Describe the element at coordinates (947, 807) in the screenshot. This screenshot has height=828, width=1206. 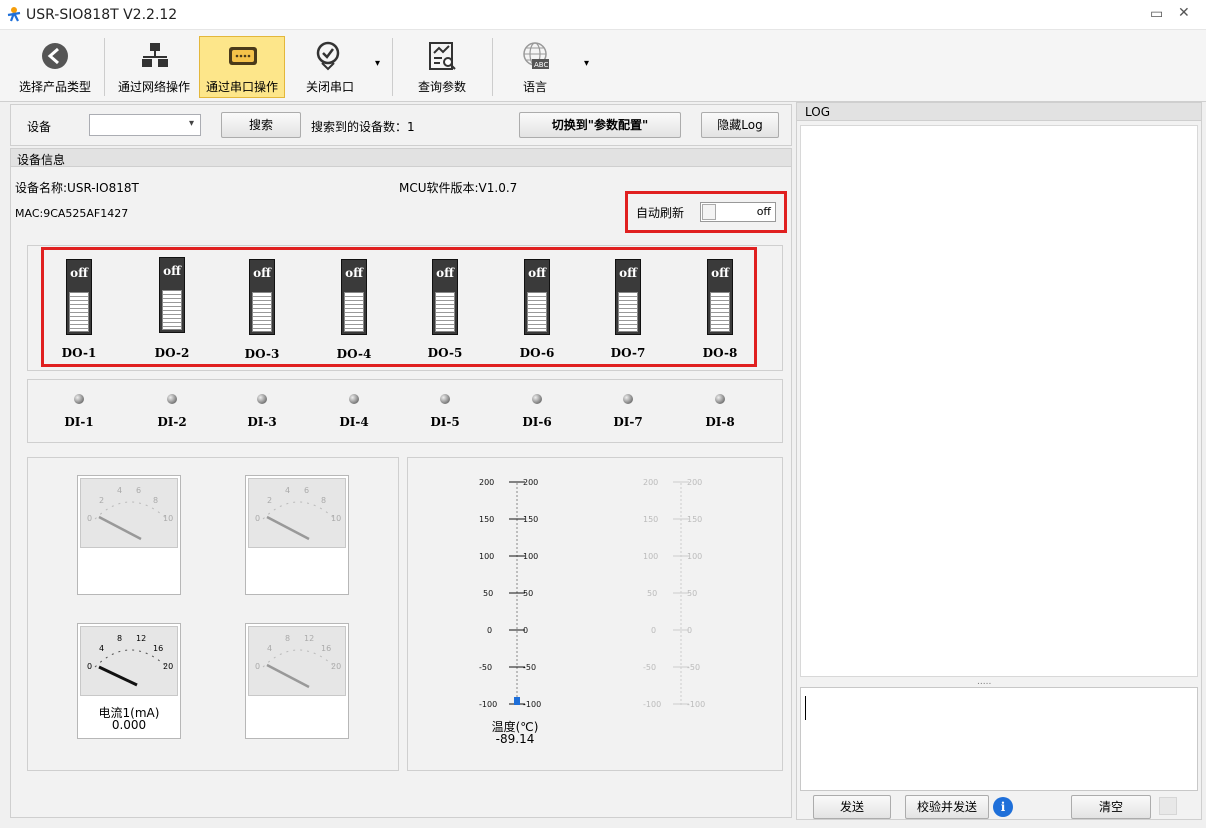
I see `verify-send-button: 校验并发送` at that location.